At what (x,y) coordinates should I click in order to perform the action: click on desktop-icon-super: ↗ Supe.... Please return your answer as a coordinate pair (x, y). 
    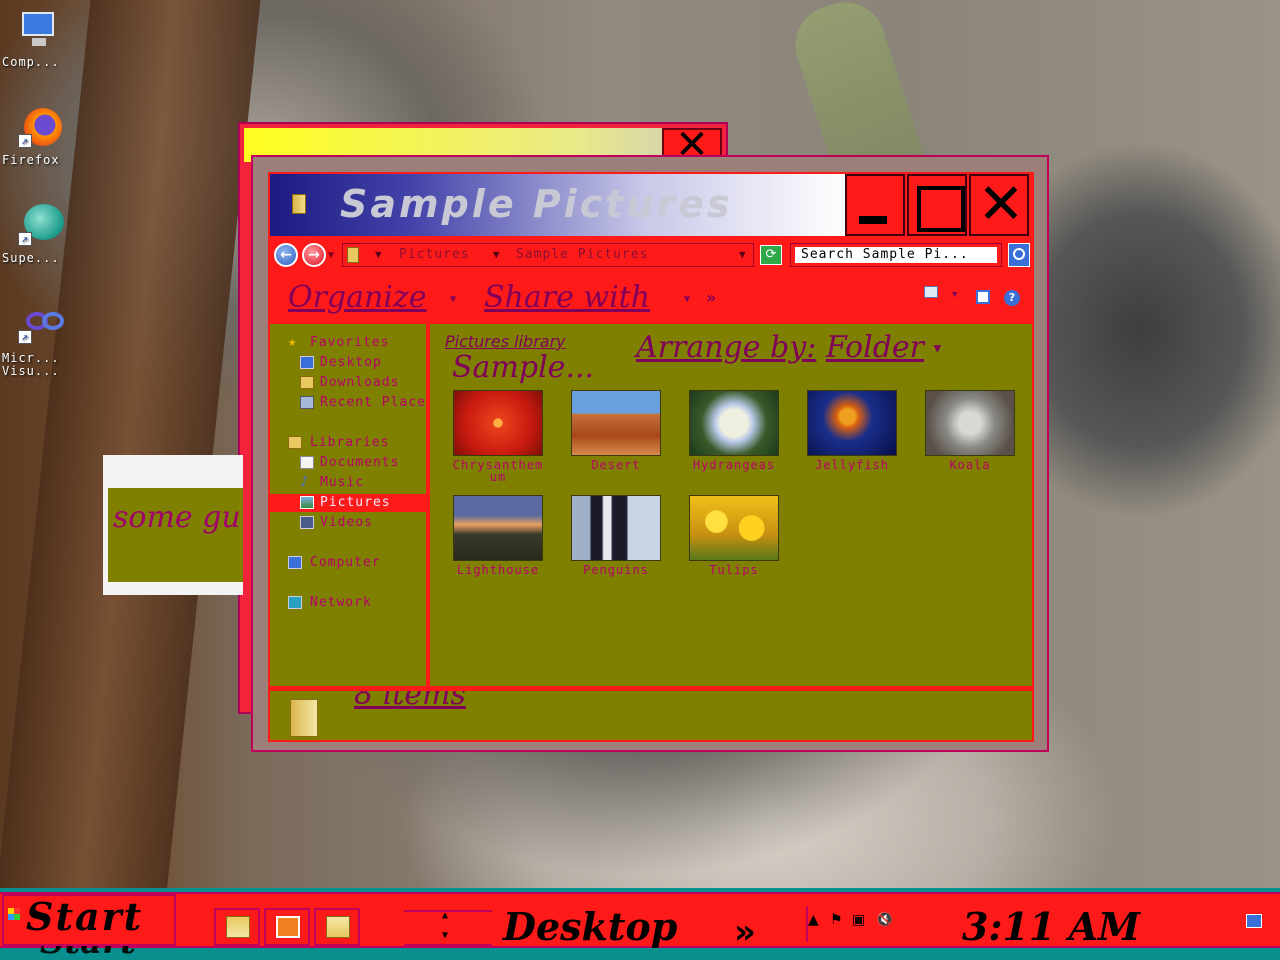
    Looking at the image, I should click on (38, 234).